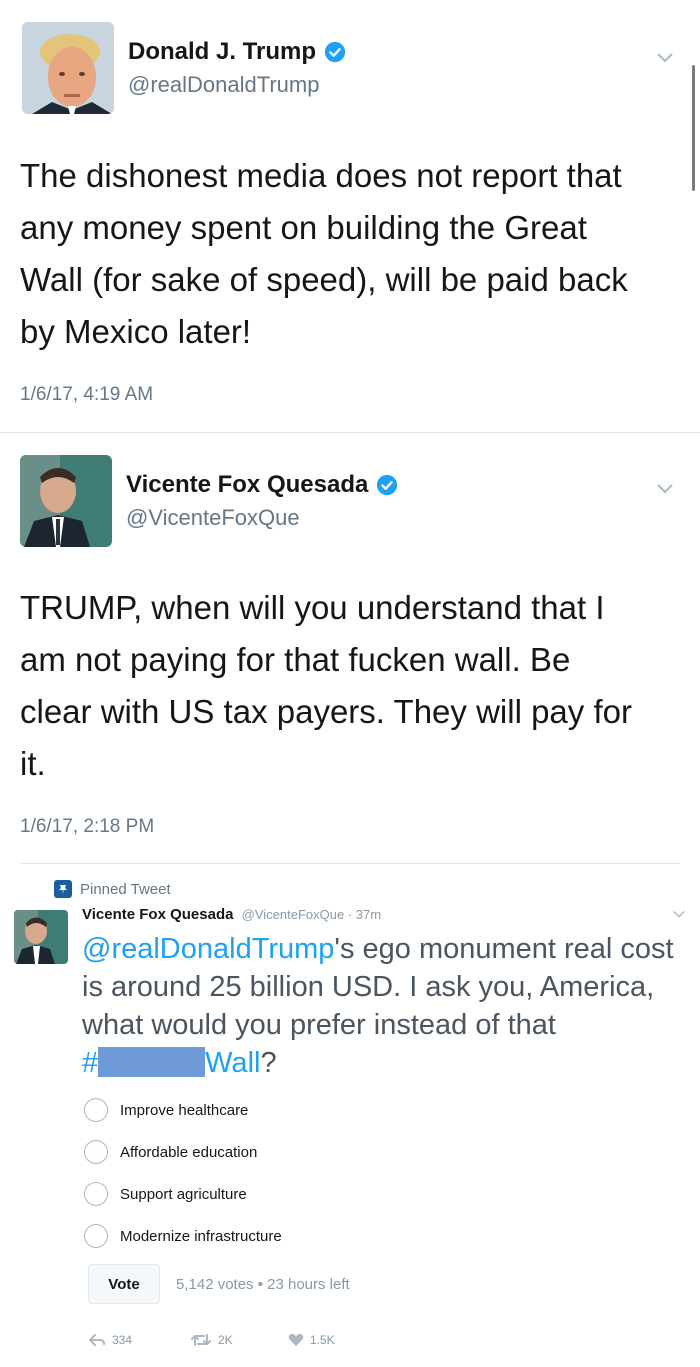  What do you see at coordinates (350, 1343) in the screenshot?
I see `tweet-actions: 334 2K 1.5K` at bounding box center [350, 1343].